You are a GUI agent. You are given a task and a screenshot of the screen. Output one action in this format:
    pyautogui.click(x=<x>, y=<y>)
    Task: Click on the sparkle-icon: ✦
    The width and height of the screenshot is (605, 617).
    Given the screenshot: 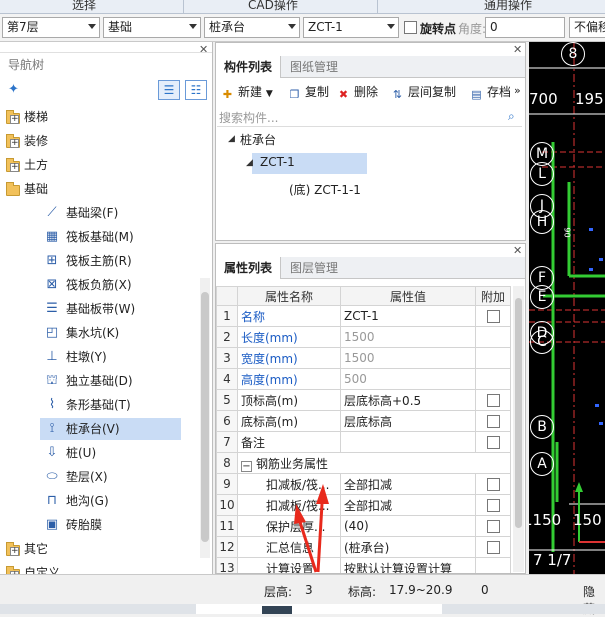 What is the action you would take?
    pyautogui.click(x=13, y=89)
    